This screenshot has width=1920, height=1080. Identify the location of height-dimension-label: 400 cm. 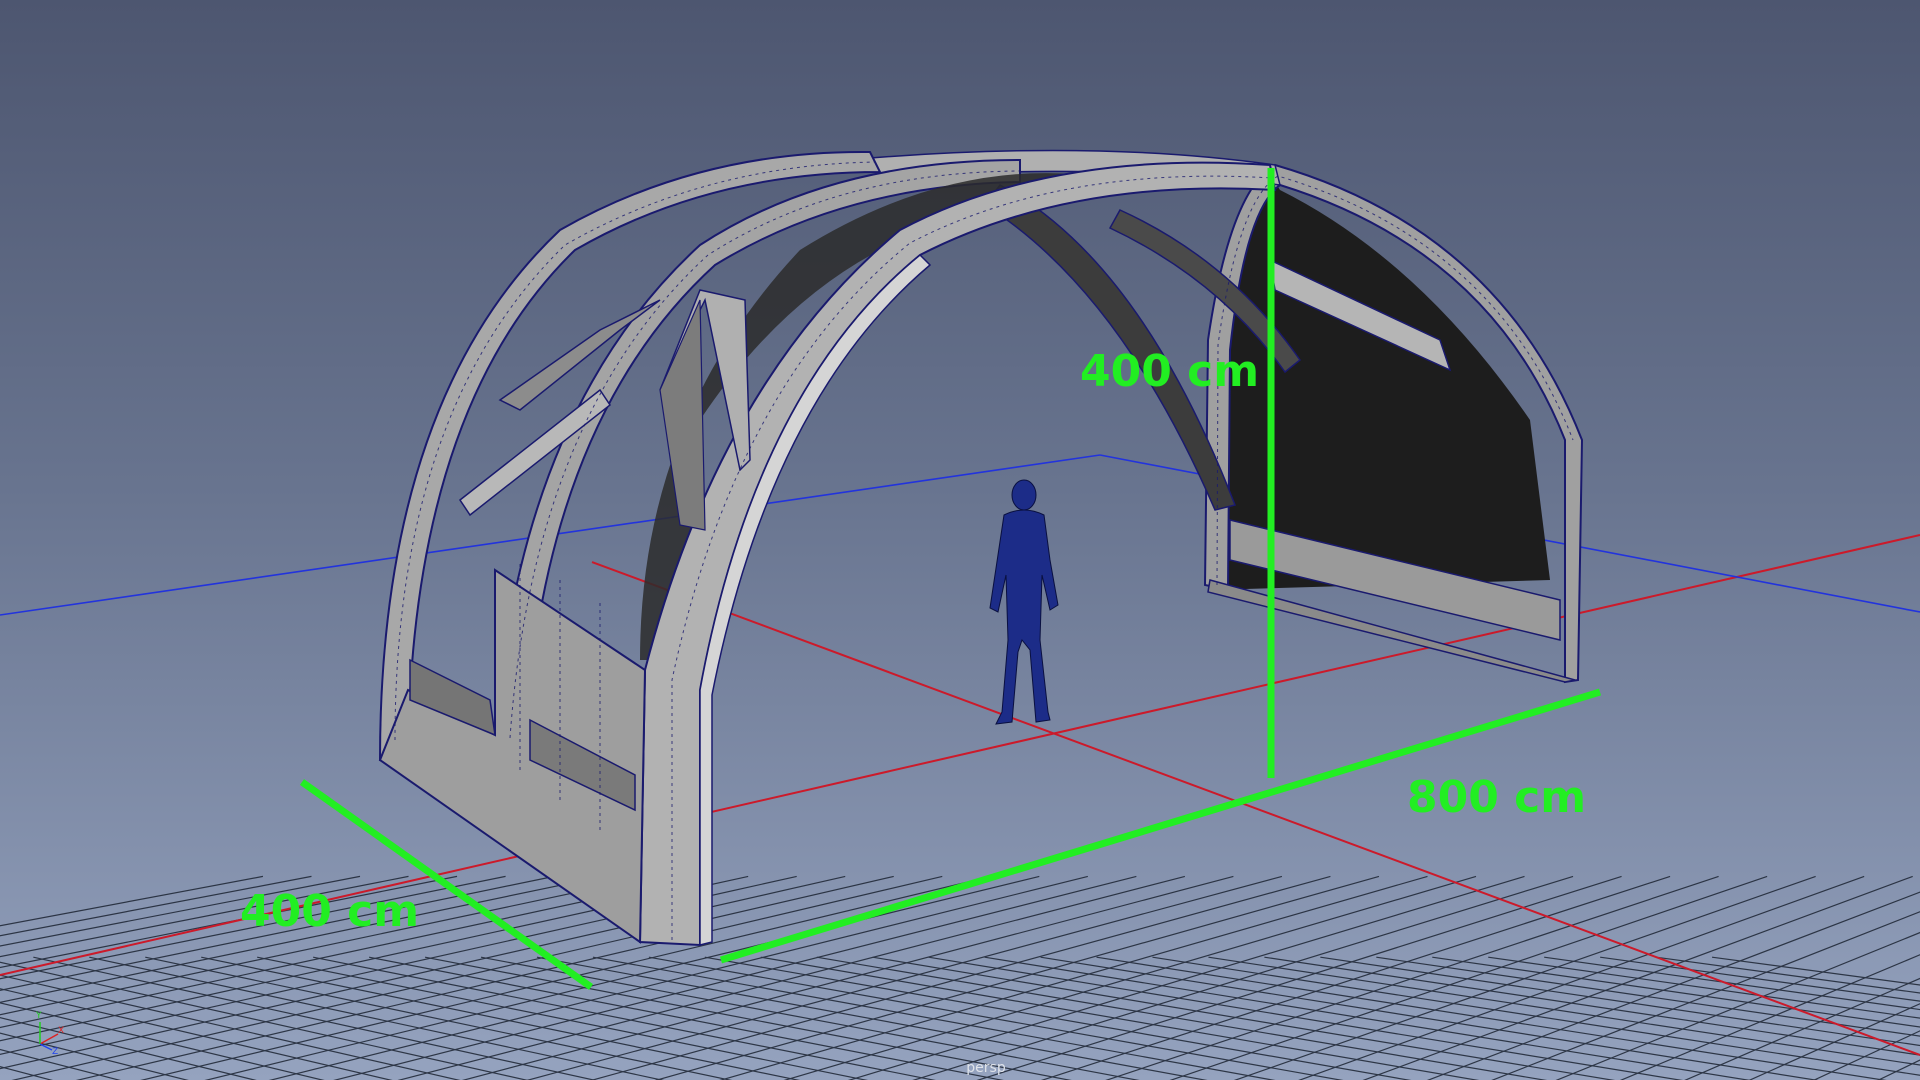
(1170, 371).